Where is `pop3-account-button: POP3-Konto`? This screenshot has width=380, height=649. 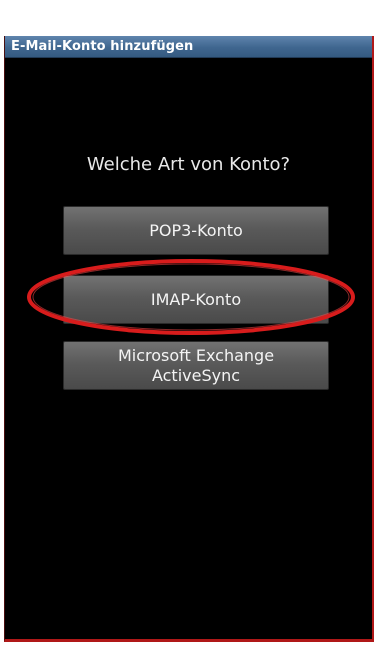 pop3-account-button: POP3-Konto is located at coordinates (196, 230).